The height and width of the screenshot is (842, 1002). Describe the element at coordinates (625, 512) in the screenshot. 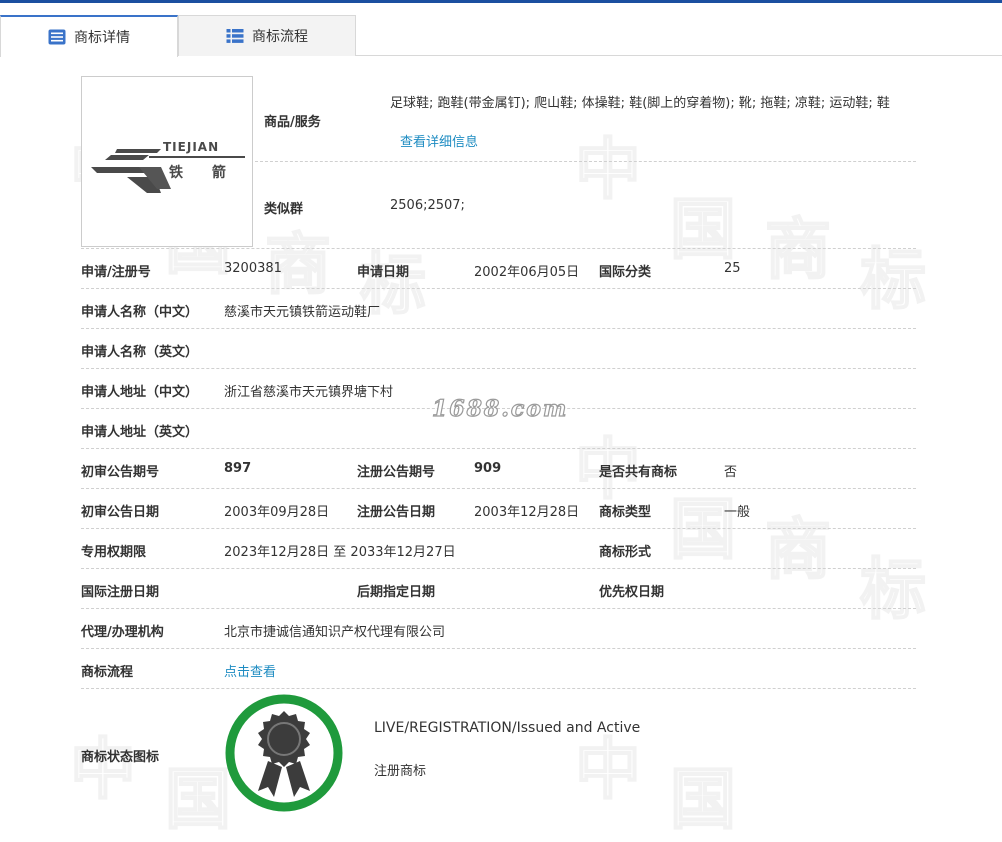

I see `tm-type-label: 商标类型` at that location.